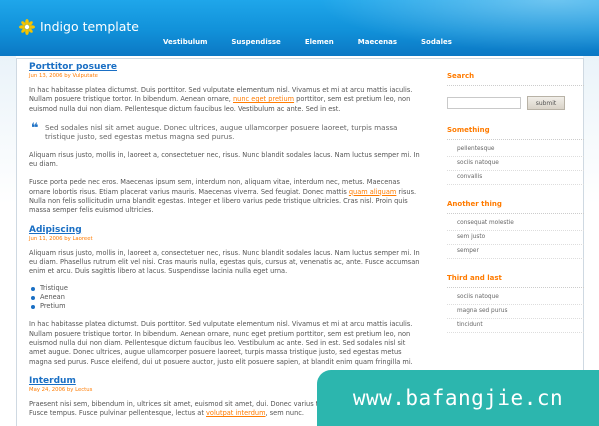  What do you see at coordinates (235, 413) in the screenshot?
I see `inline-link: volutpat interdum` at bounding box center [235, 413].